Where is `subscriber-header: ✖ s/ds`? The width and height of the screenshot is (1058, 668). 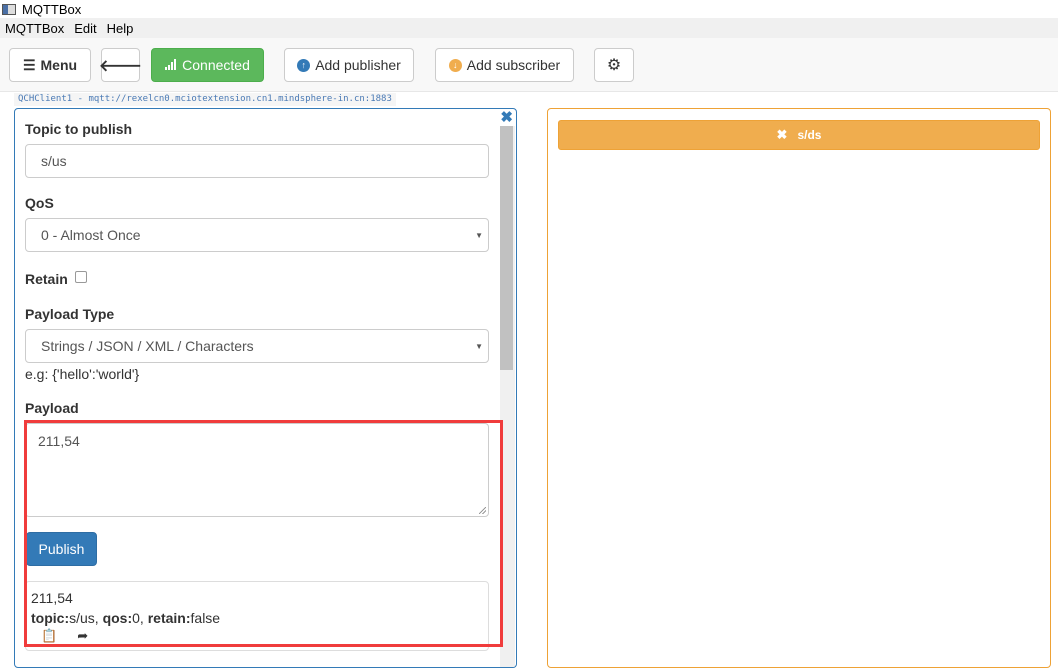 subscriber-header: ✖ s/ds is located at coordinates (799, 135).